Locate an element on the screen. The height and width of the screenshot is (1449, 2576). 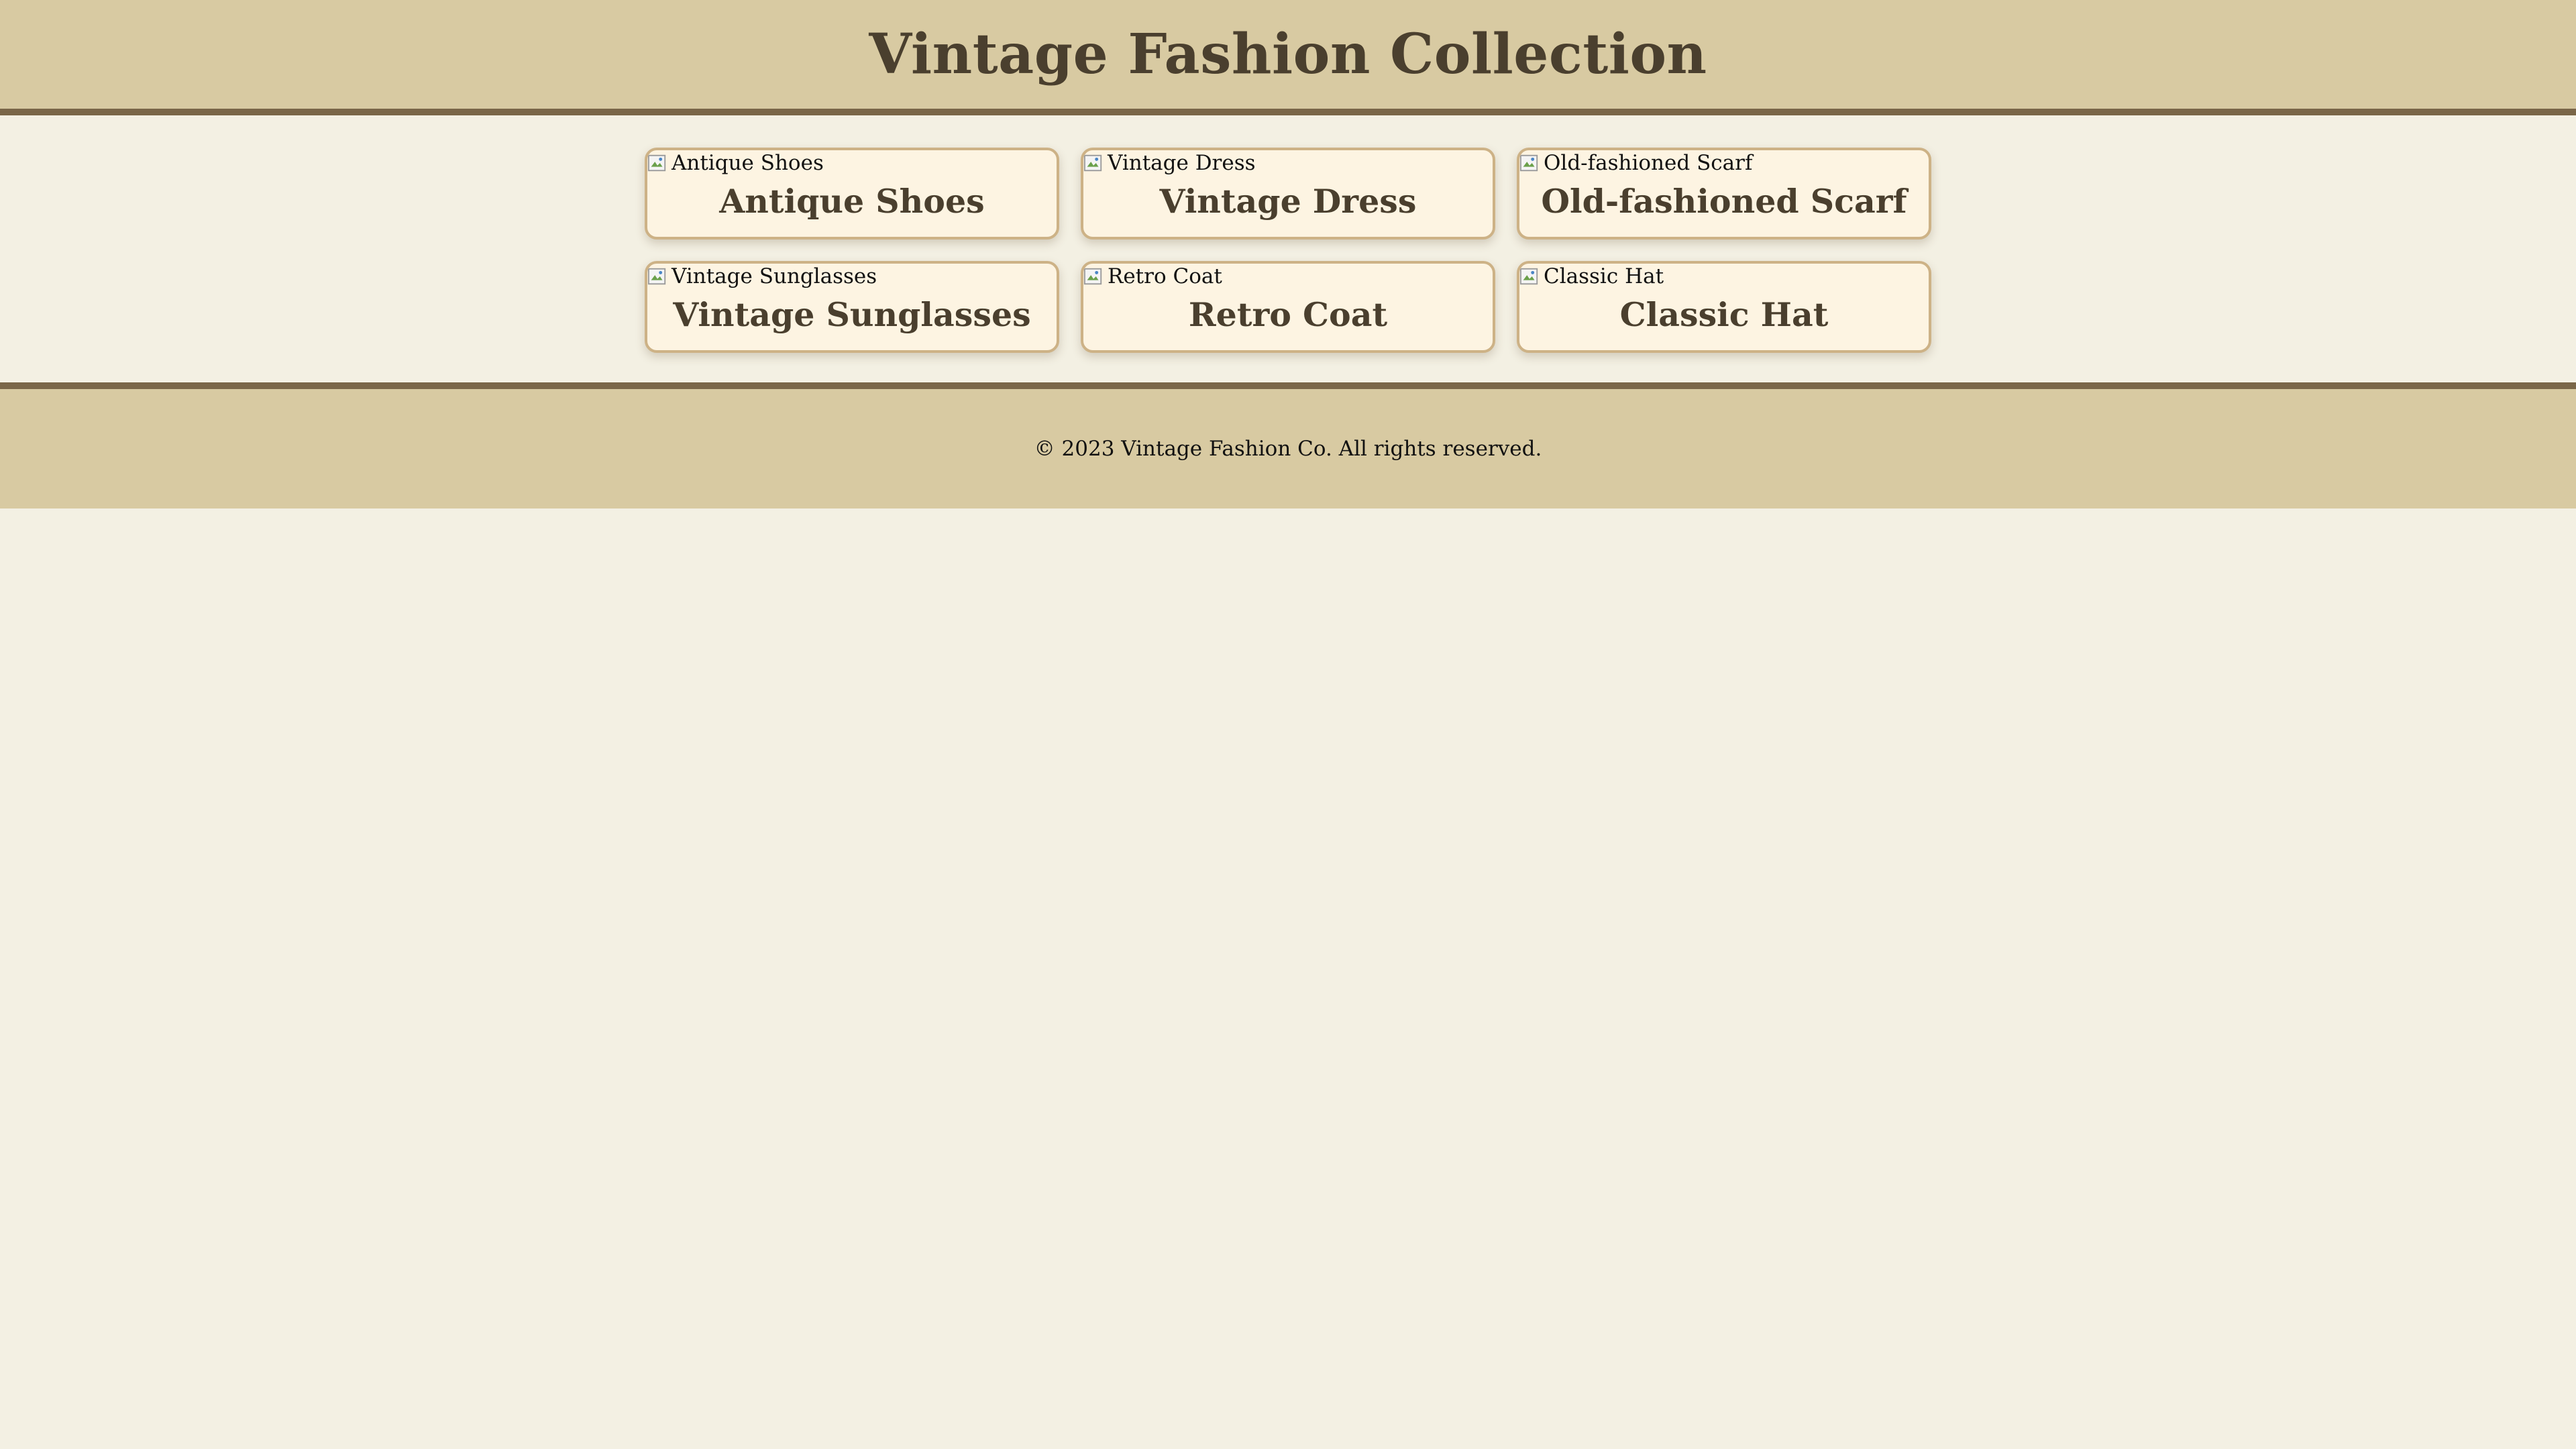
page-title: Vintage Fashion Collection is located at coordinates (1288, 54).